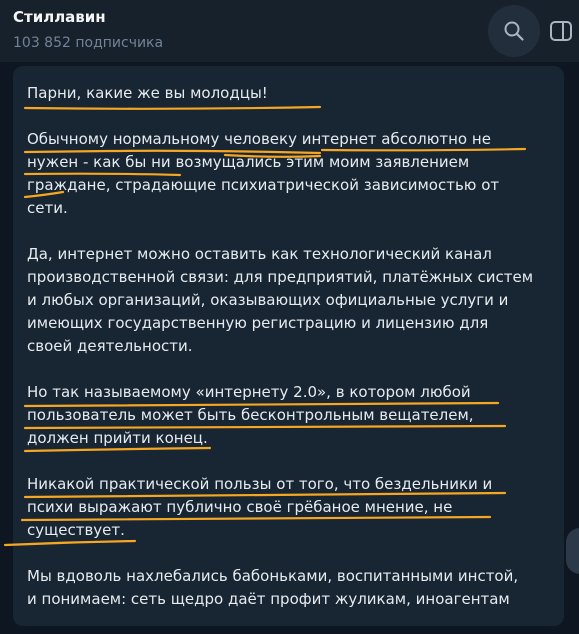 The height and width of the screenshot is (634, 579). Describe the element at coordinates (561, 31) in the screenshot. I see `side-panel-icon` at that location.